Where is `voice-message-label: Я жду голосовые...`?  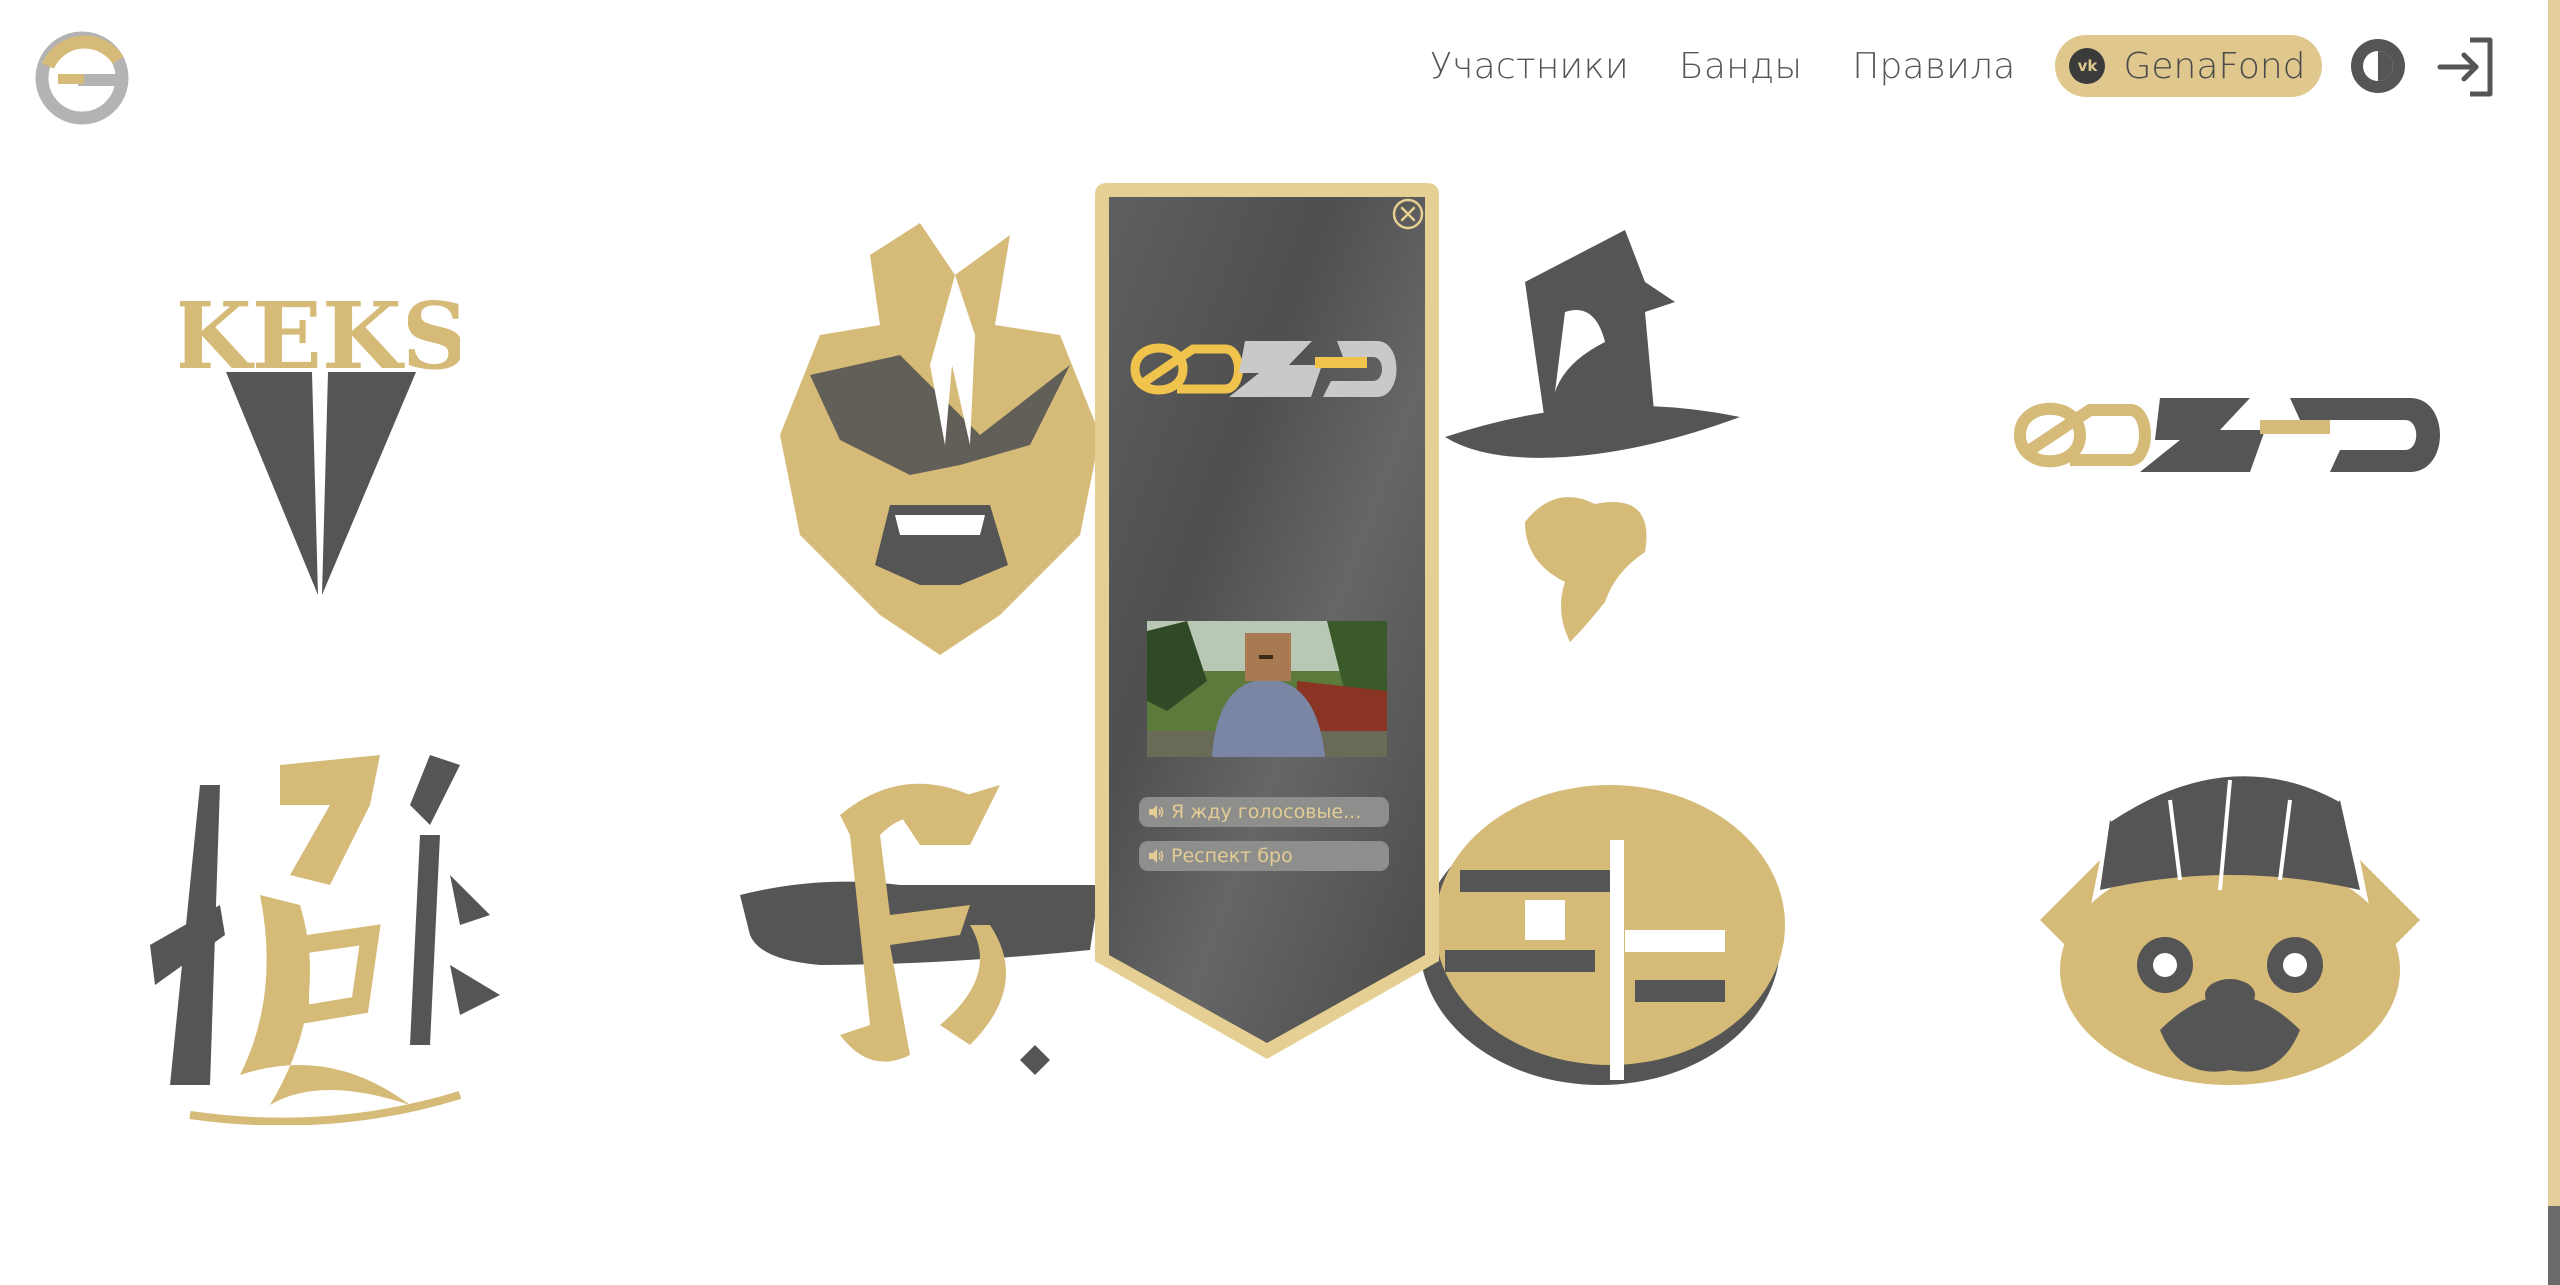
voice-message-label: Я жду голосовые... is located at coordinates (1266, 812).